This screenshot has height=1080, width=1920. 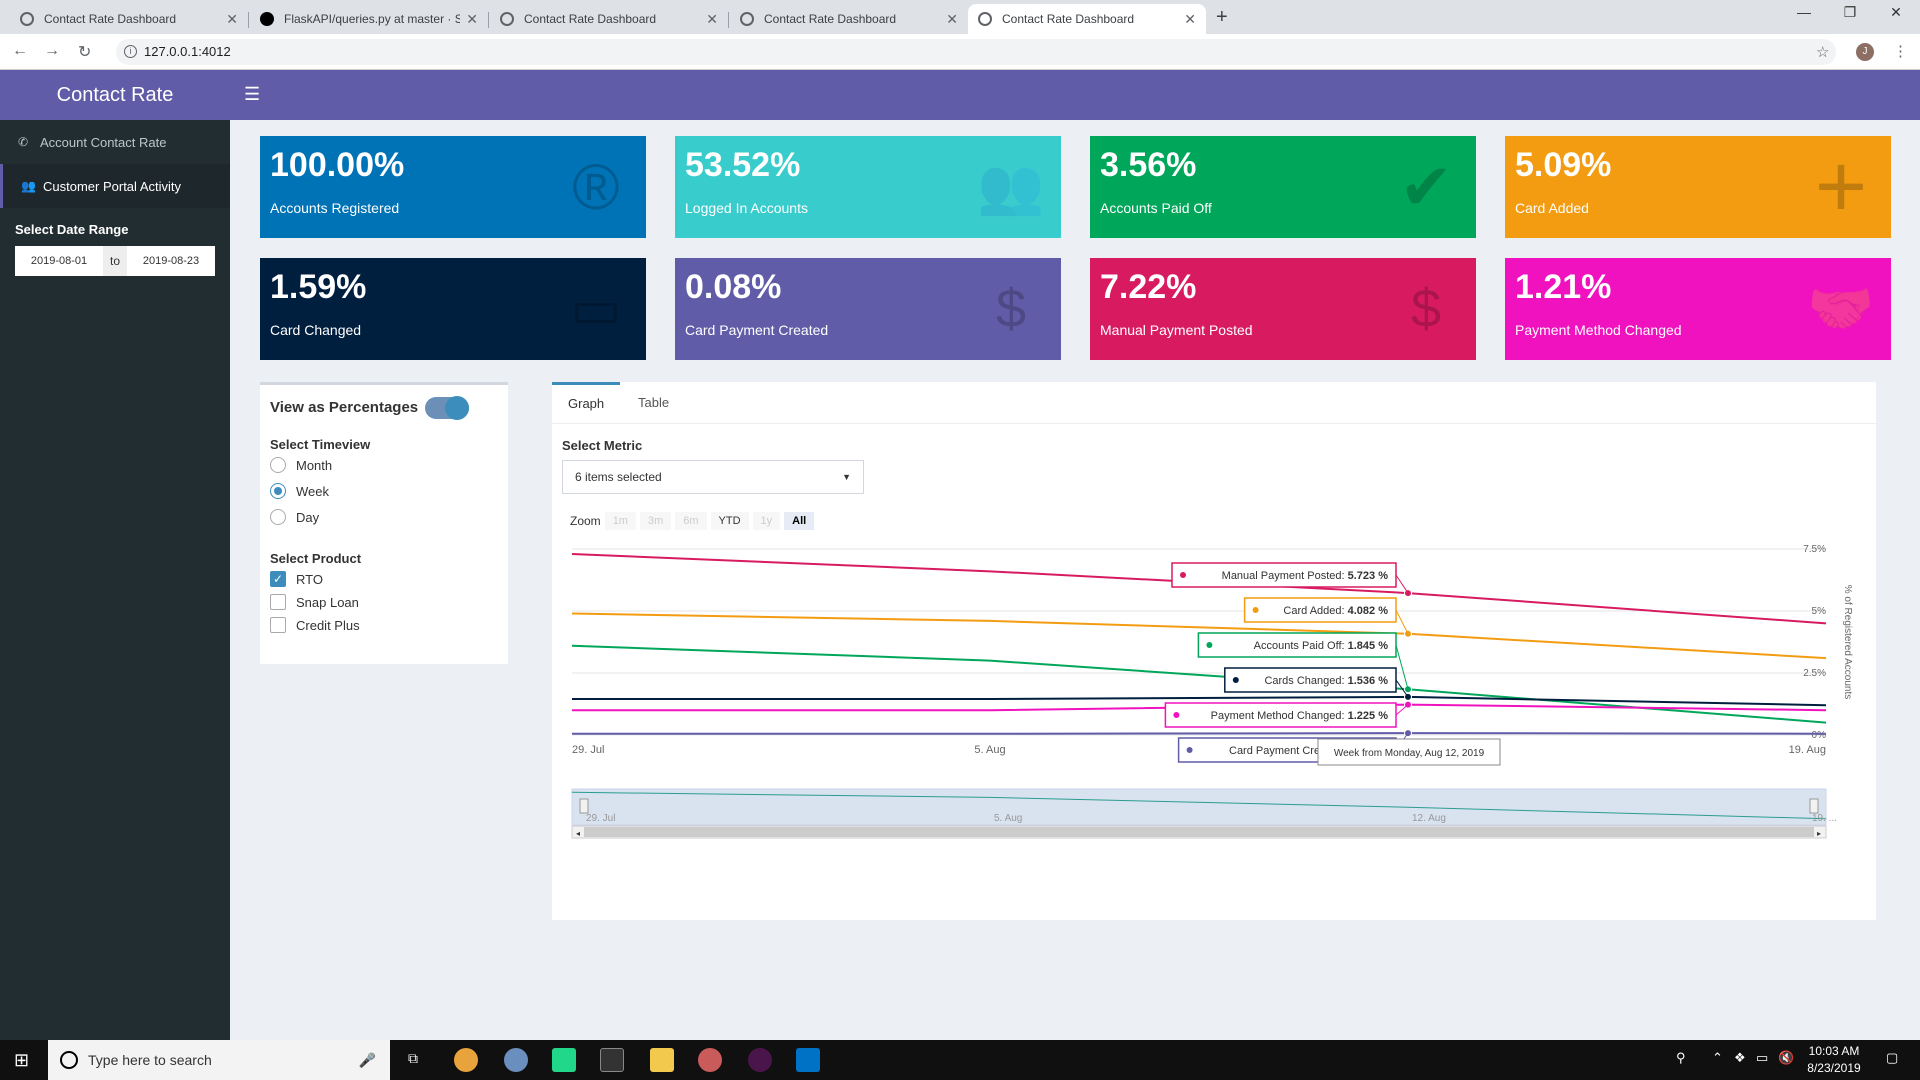 I want to click on file-explorer-icon, so click(x=662, y=1060).